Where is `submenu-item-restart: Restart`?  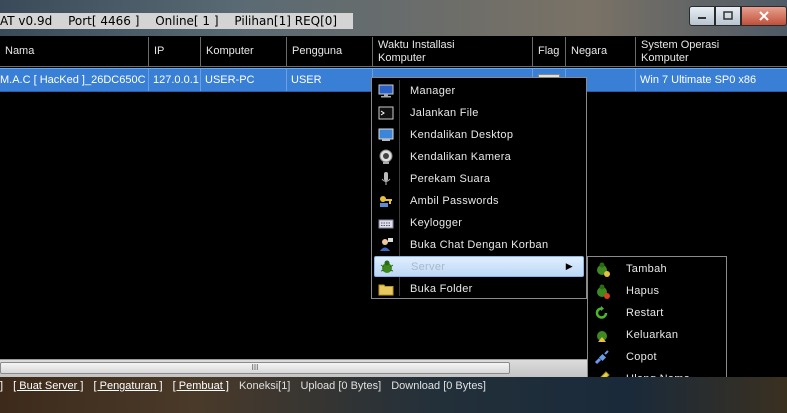
submenu-item-restart: Restart is located at coordinates (657, 312).